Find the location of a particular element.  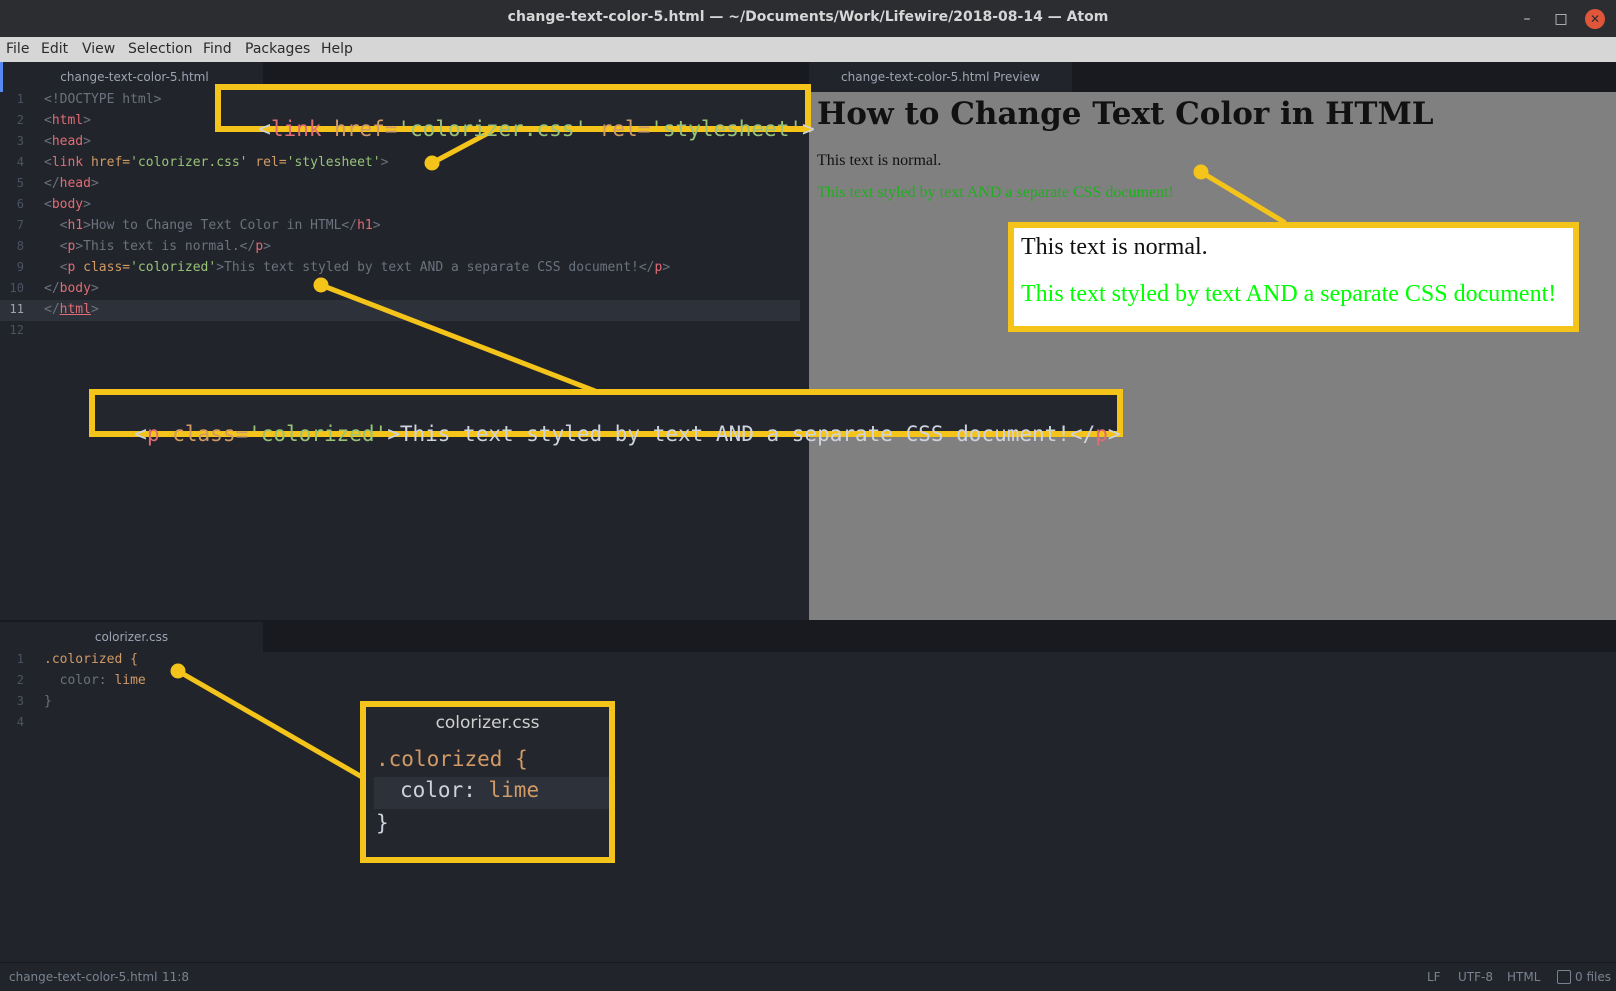

code-text: >How to Change Text Color in HTML</ is located at coordinates (220, 225).